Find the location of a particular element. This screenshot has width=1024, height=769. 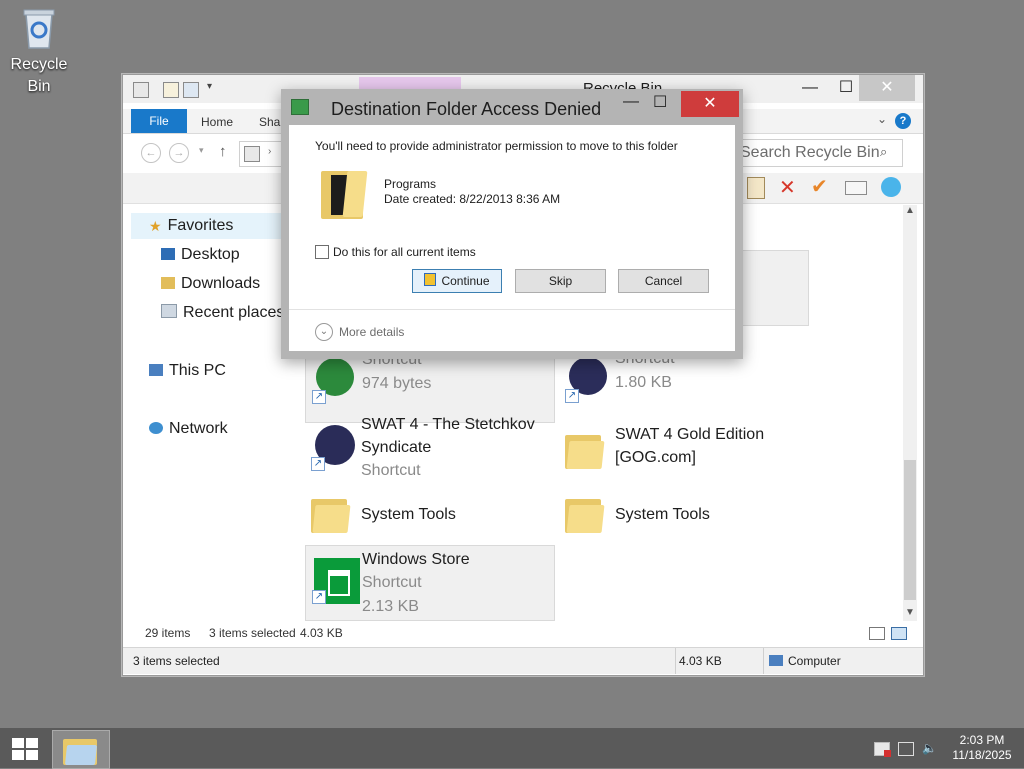

action-center-icon is located at coordinates (882, 749).